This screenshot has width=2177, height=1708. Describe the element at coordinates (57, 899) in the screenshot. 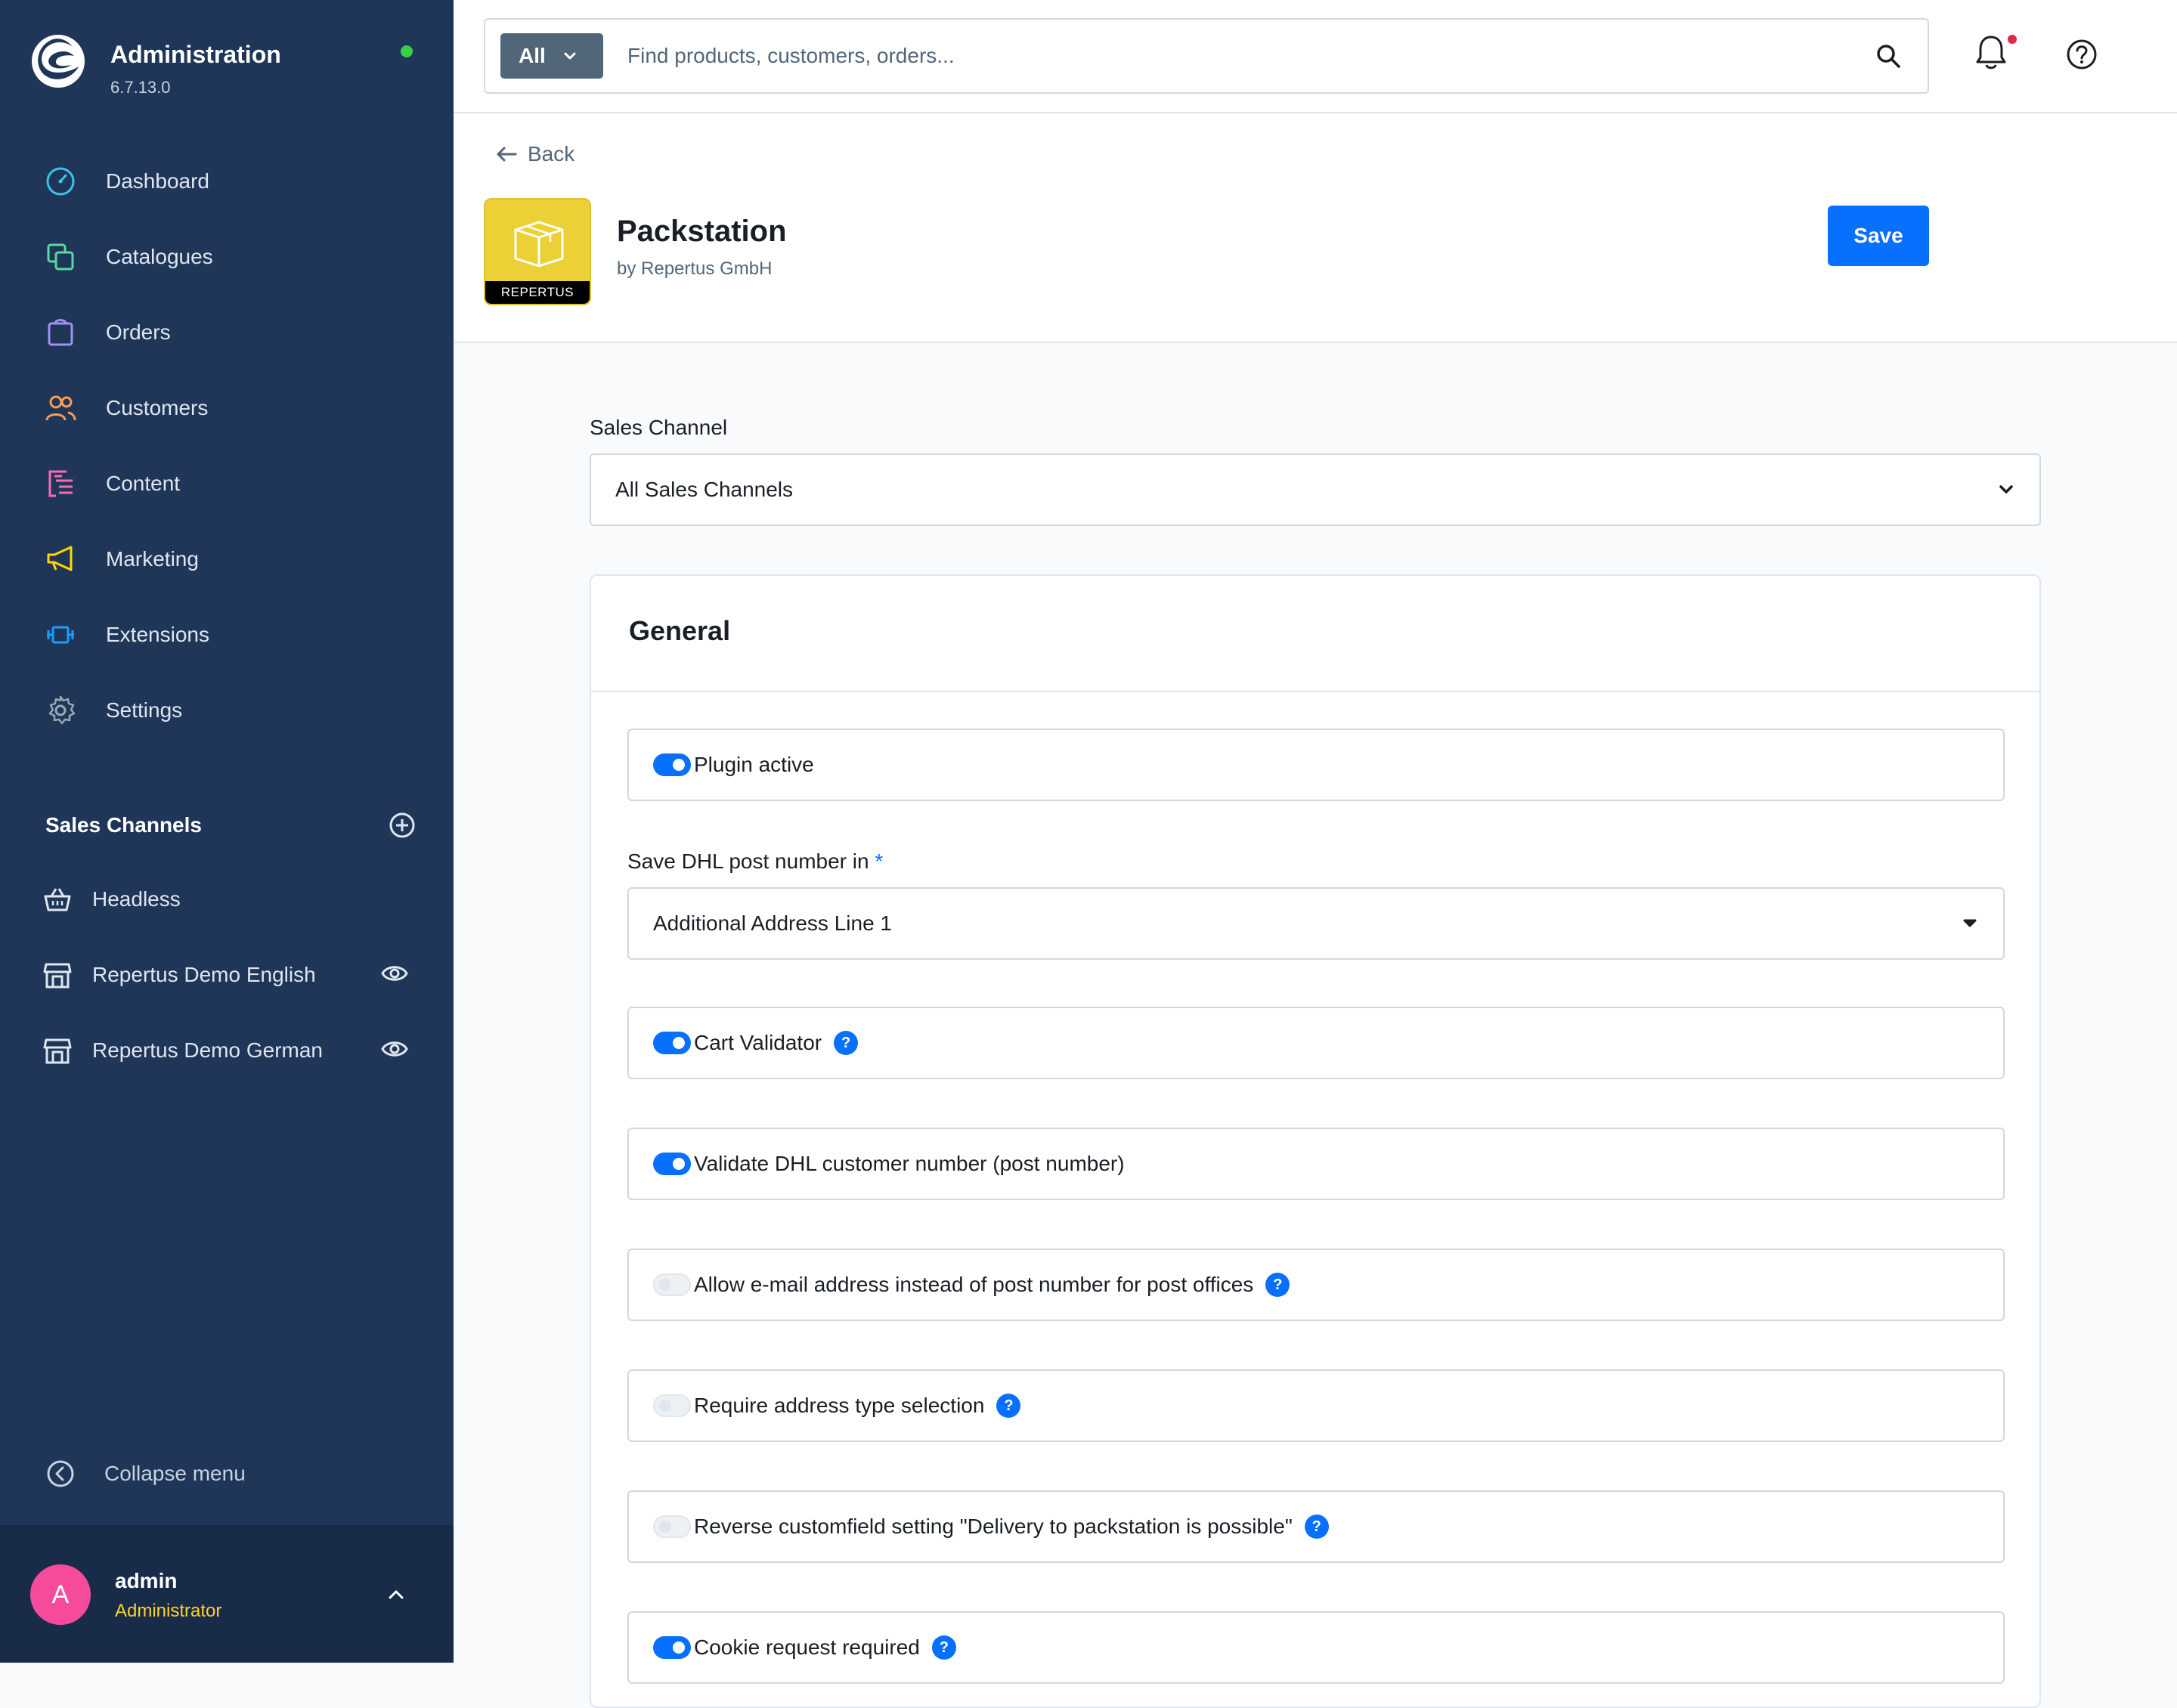

I see `basket-icon` at that location.